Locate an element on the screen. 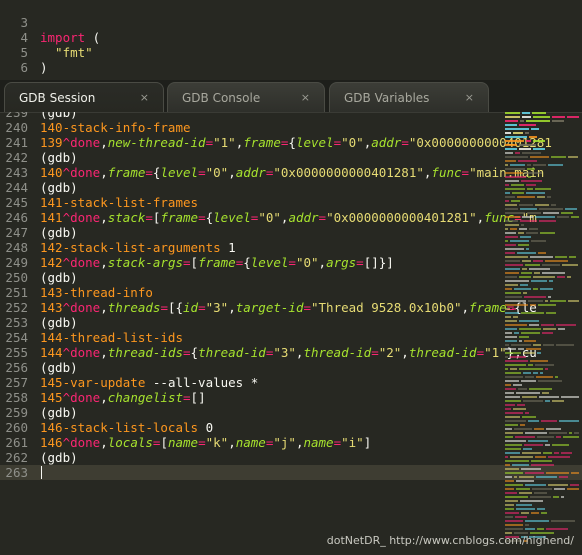  tab-gdb-console: GDB Console × is located at coordinates (246, 97).